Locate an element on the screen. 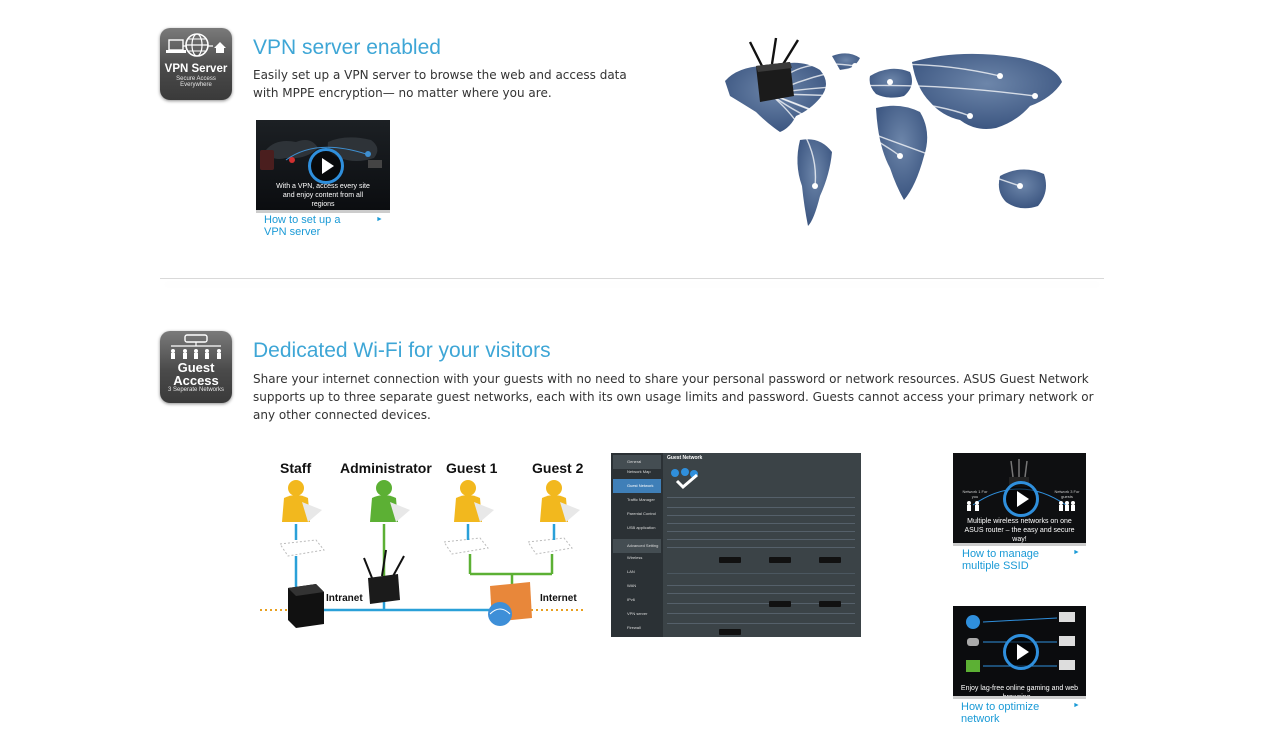  admin-header: Guest Network is located at coordinates (685, 458).